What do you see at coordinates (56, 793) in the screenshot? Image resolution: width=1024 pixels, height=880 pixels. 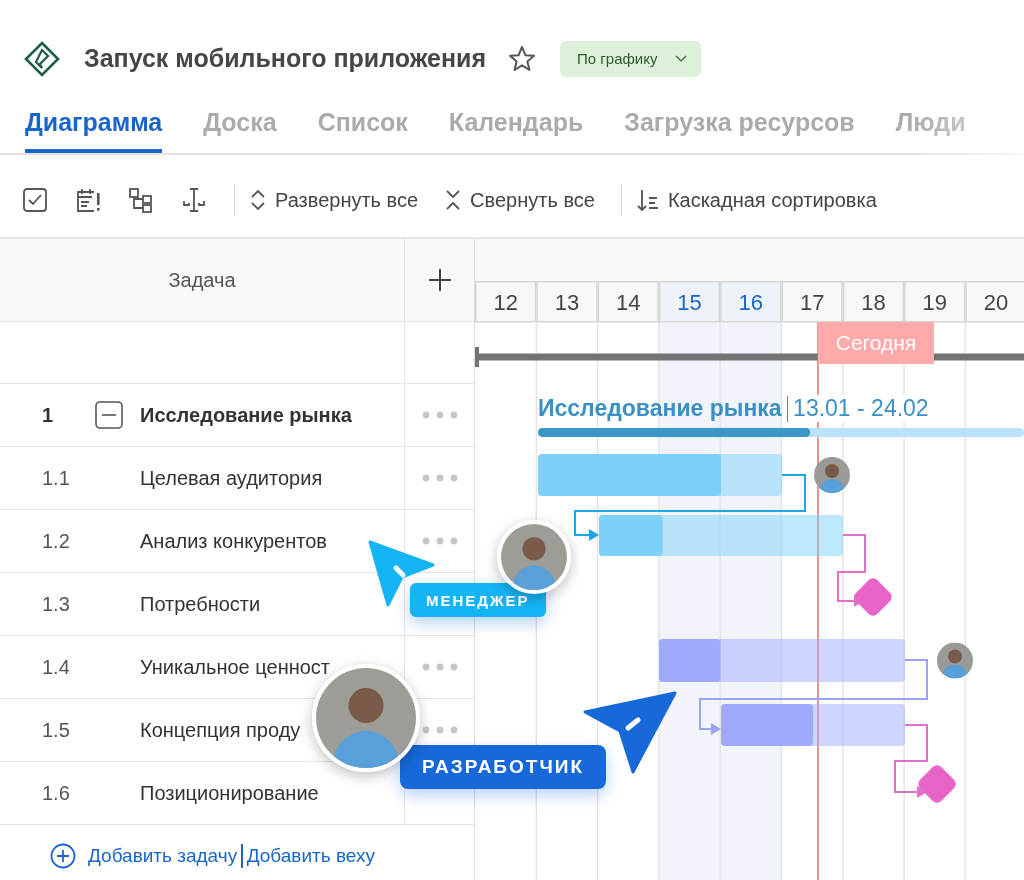 I see `task-number: 1.6` at bounding box center [56, 793].